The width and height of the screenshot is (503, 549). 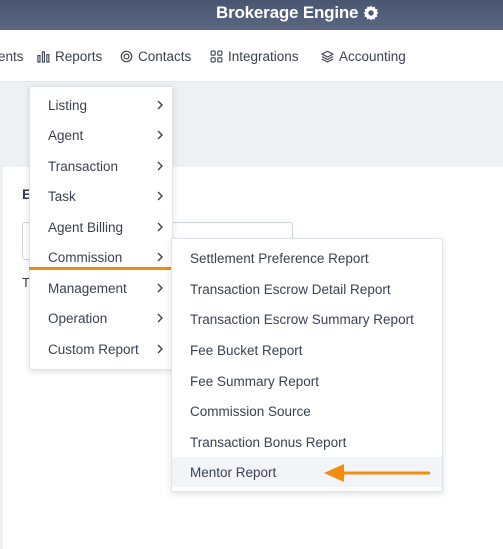 I want to click on nav-item-accounting: Accounting, so click(x=363, y=56).